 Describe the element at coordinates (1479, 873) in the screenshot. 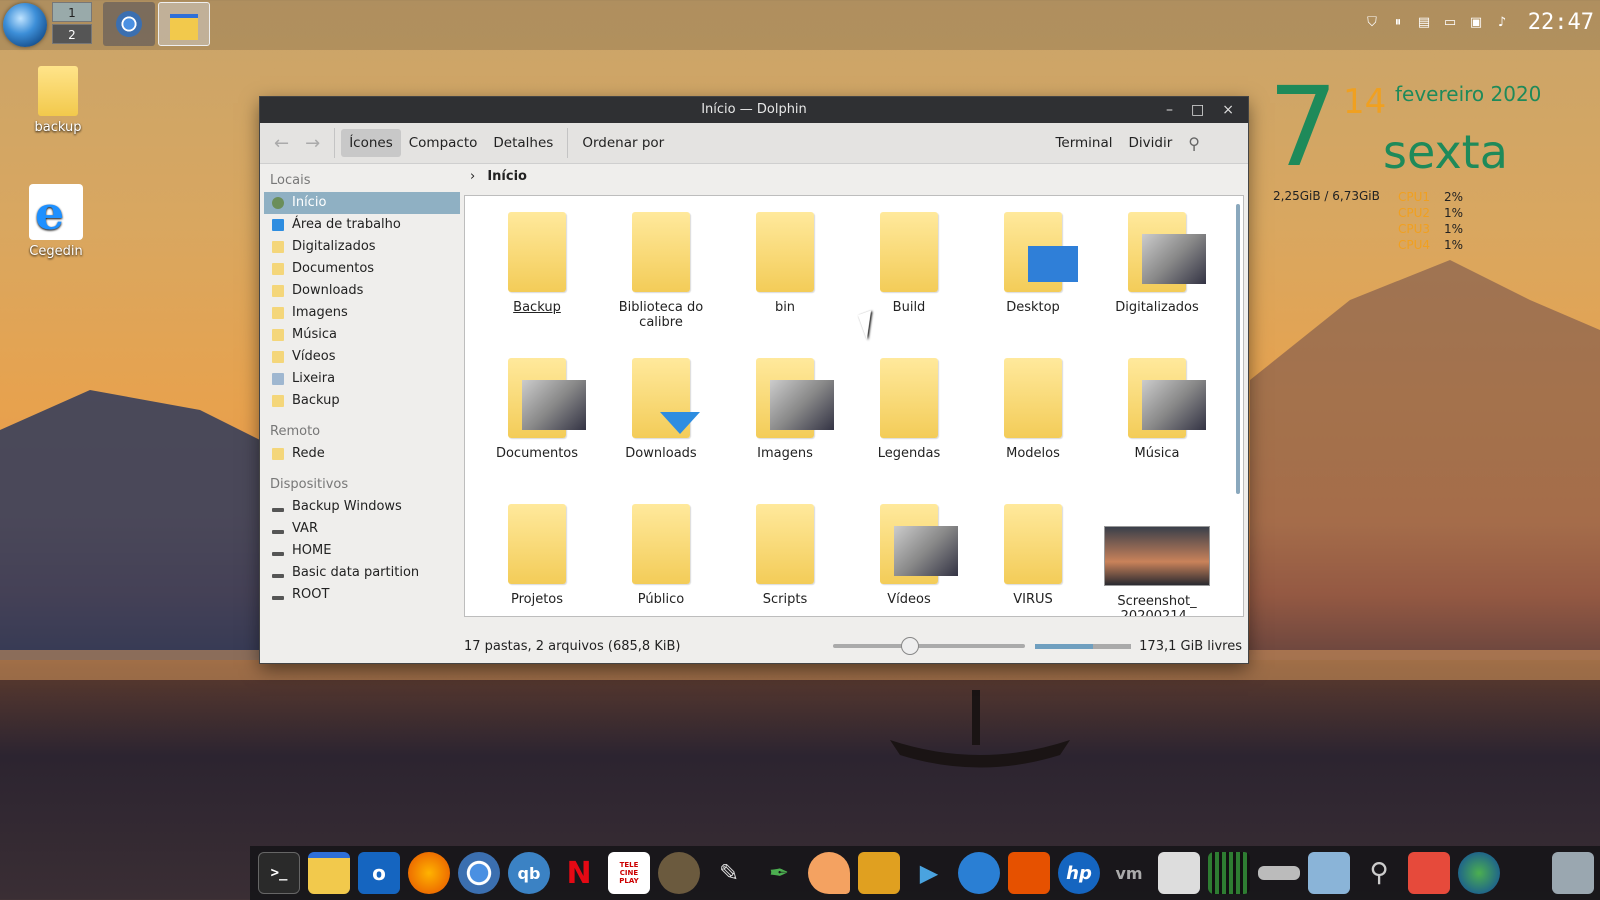

I see `earth-icon` at that location.